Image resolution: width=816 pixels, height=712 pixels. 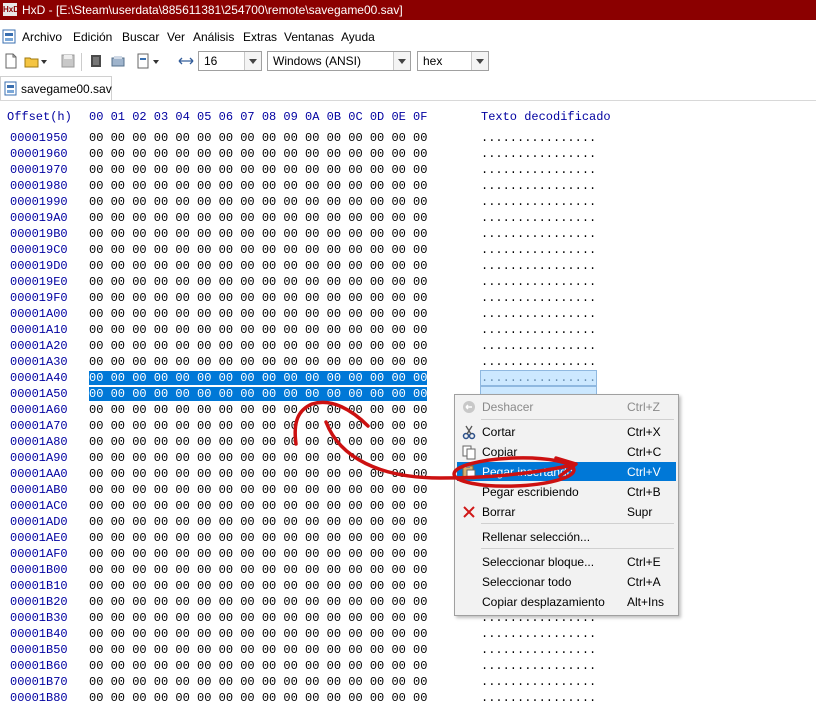 I want to click on menu-item-copiar-desplazamiento: Copiar desplazamiento Alt+Ins, so click(x=566, y=601).